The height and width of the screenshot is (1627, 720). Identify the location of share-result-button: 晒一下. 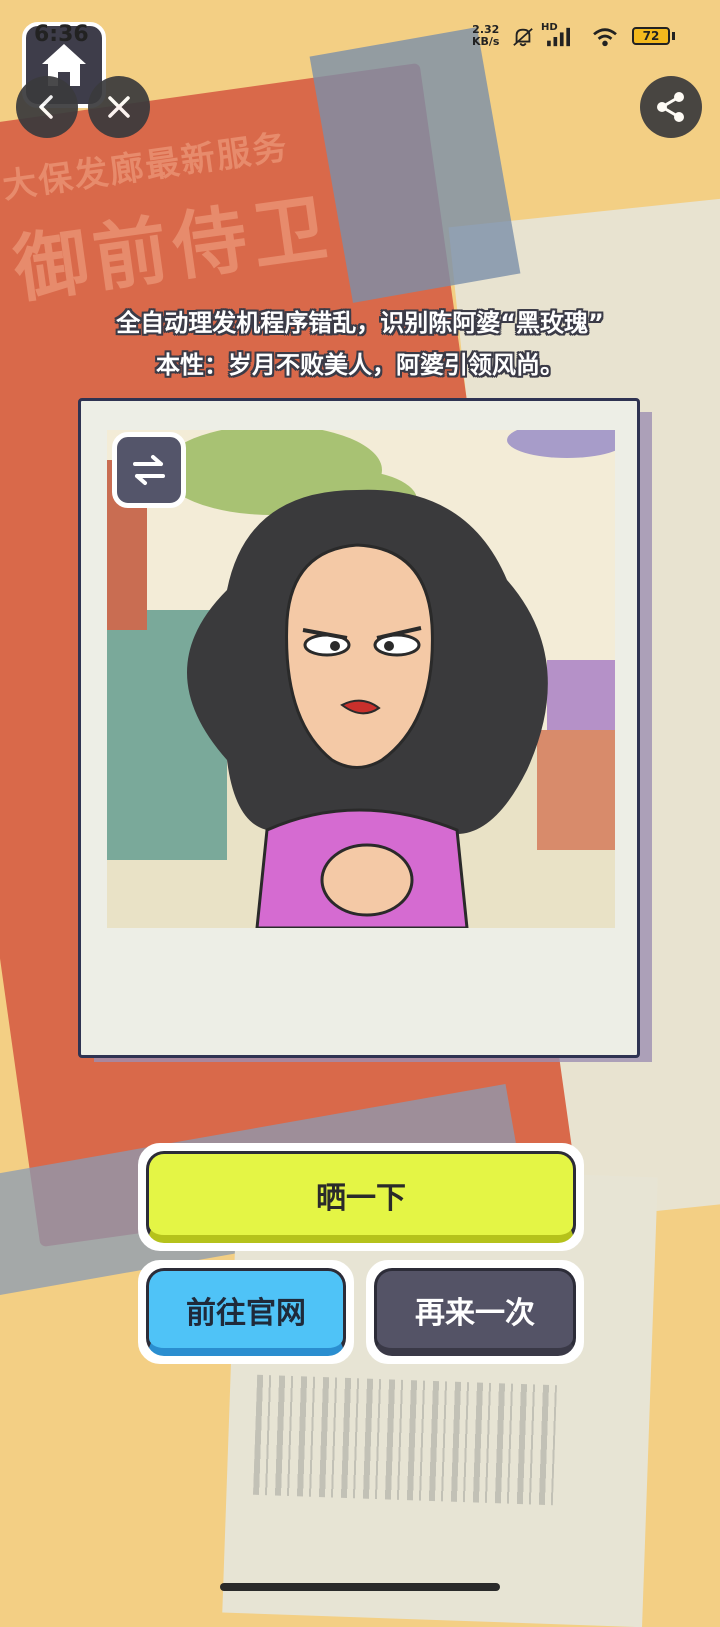
(361, 1197).